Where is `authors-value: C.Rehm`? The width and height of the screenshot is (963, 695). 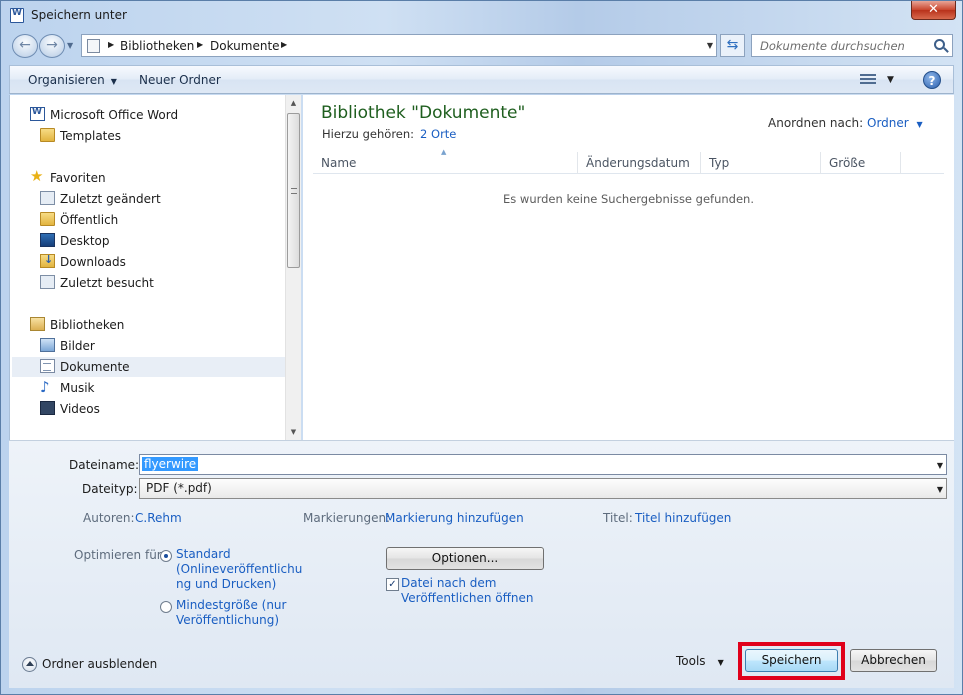
authors-value: C.Rehm is located at coordinates (158, 518).